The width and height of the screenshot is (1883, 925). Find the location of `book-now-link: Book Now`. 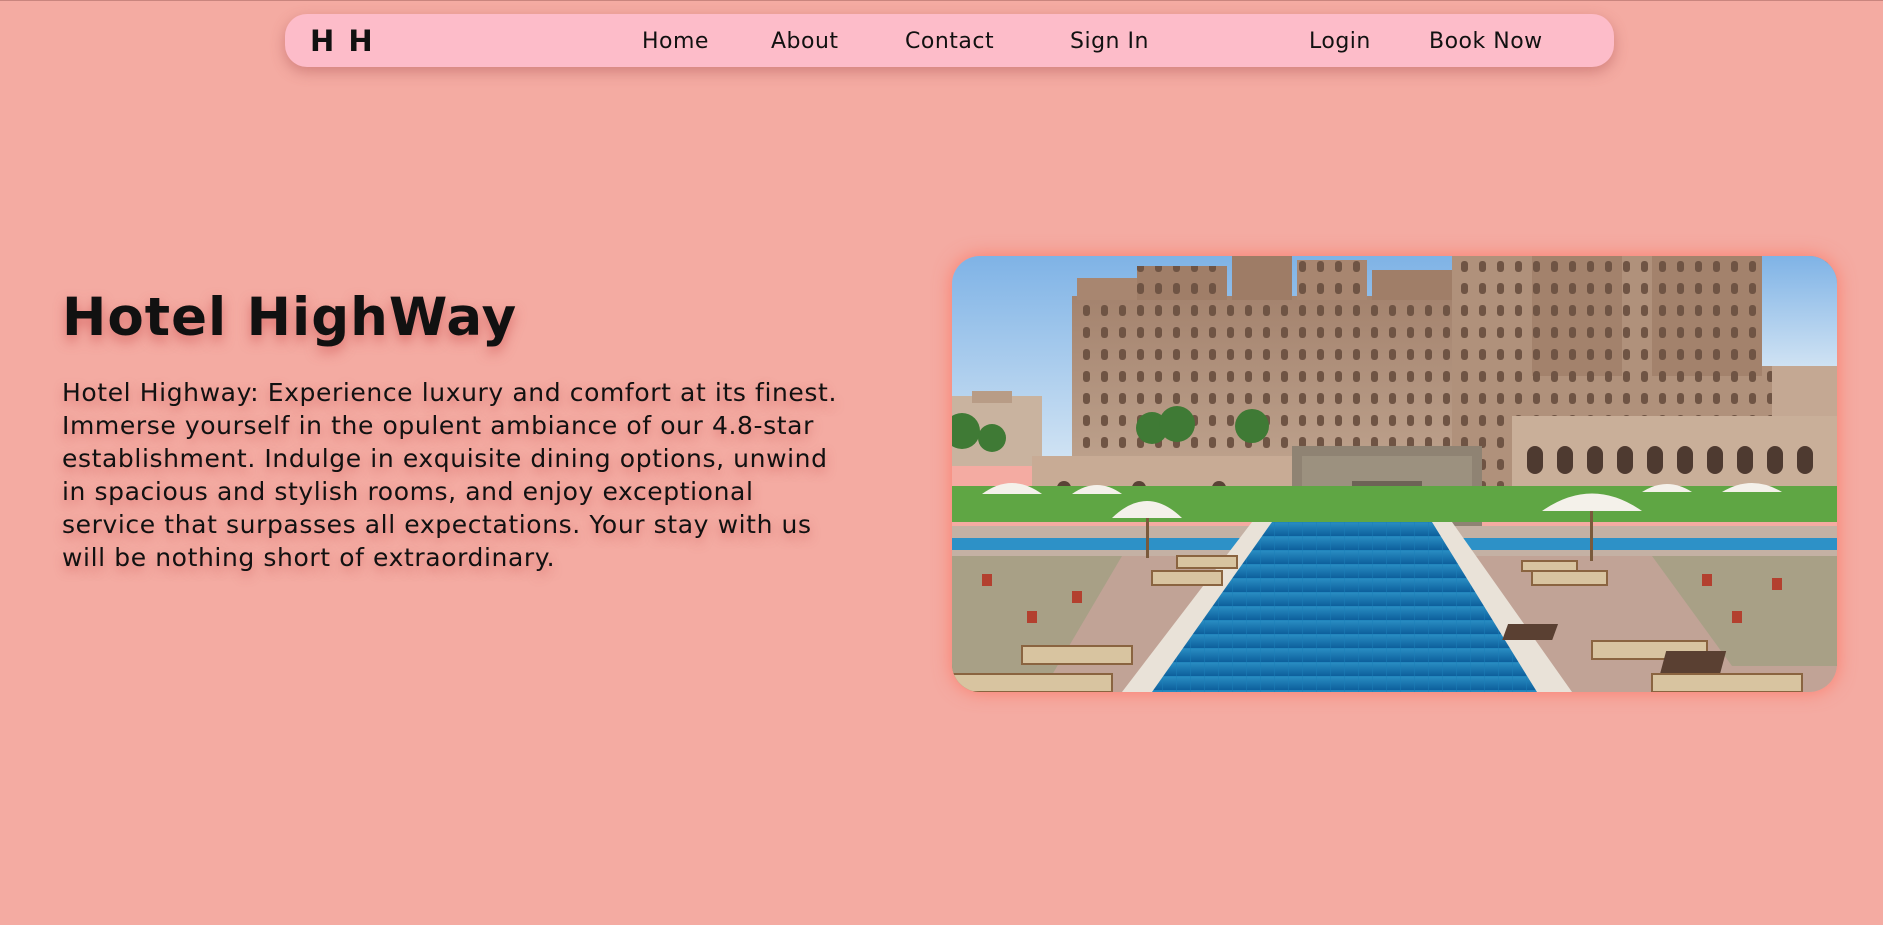

book-now-link: Book Now is located at coordinates (1486, 42).